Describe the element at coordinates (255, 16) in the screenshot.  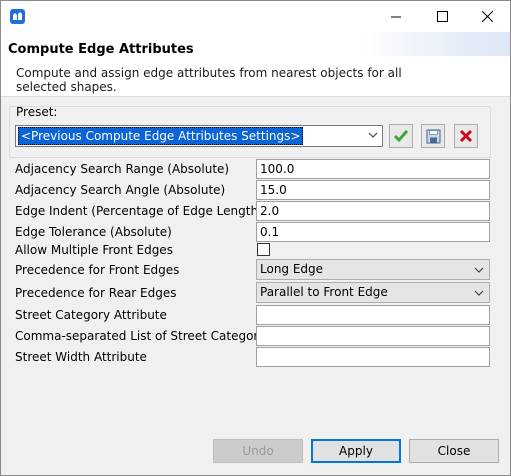
I see `title-bar` at that location.